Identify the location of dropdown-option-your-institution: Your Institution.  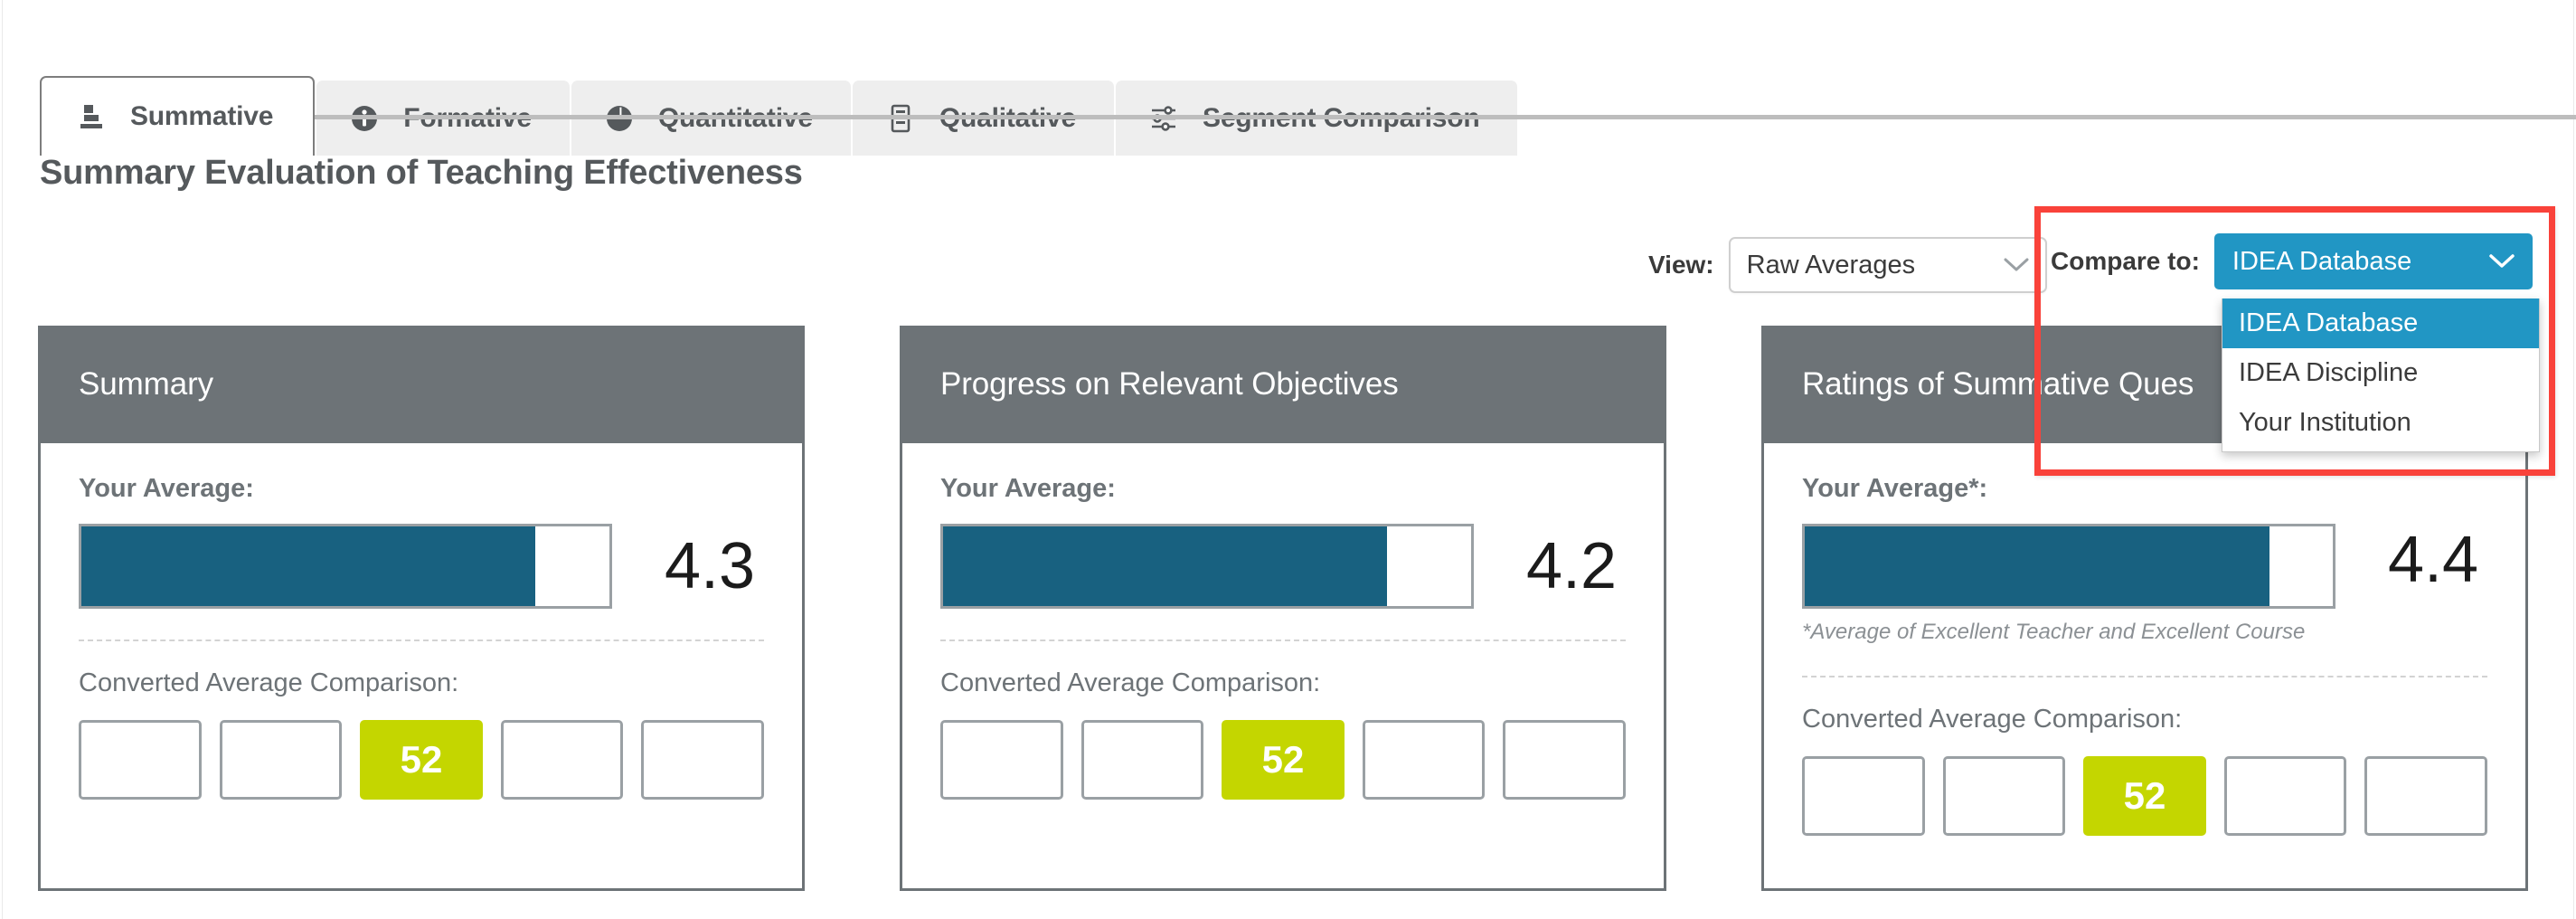
(2380, 423).